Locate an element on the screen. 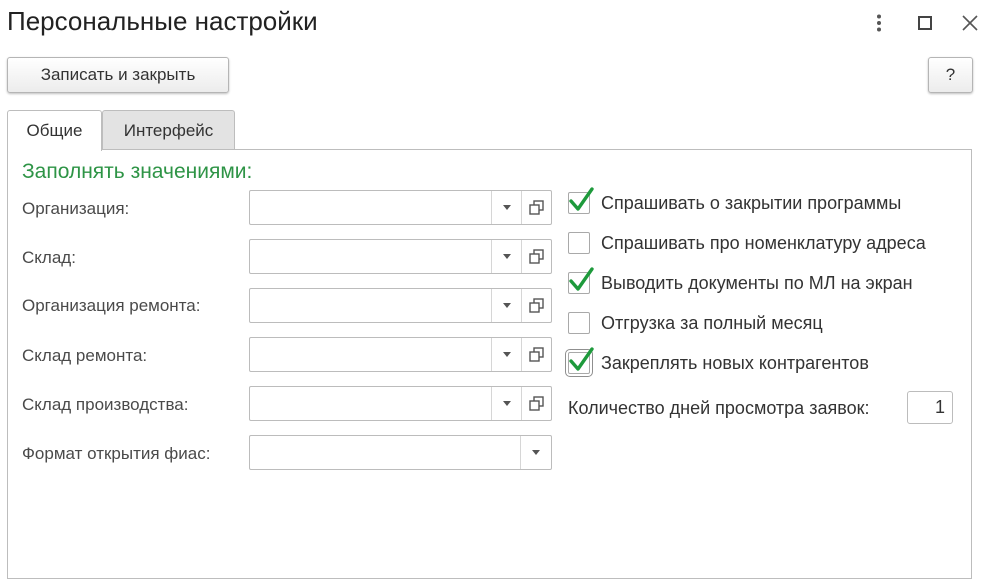  field-label-organization: Организация: is located at coordinates (76, 208).